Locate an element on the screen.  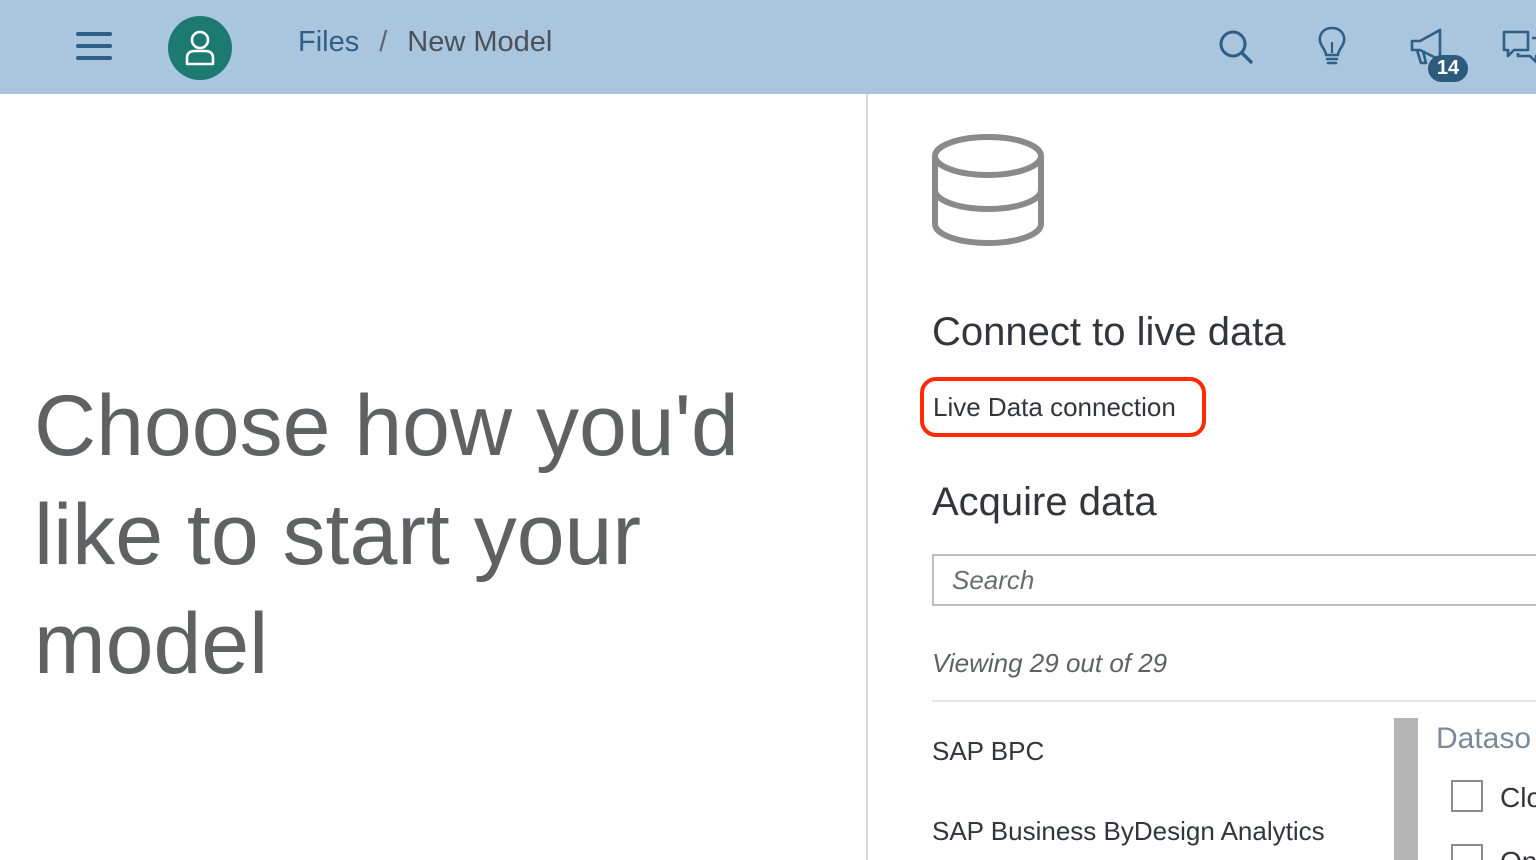
list-item: SAP BPC is located at coordinates (988, 751).